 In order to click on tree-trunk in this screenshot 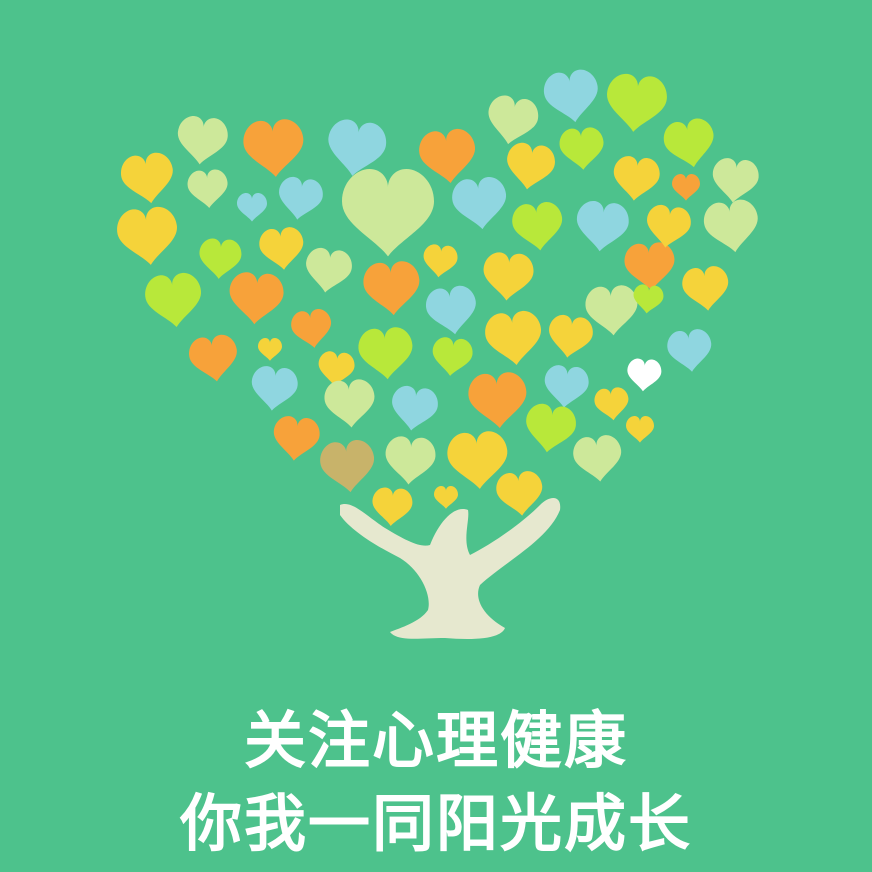, I will do `click(450, 568)`.